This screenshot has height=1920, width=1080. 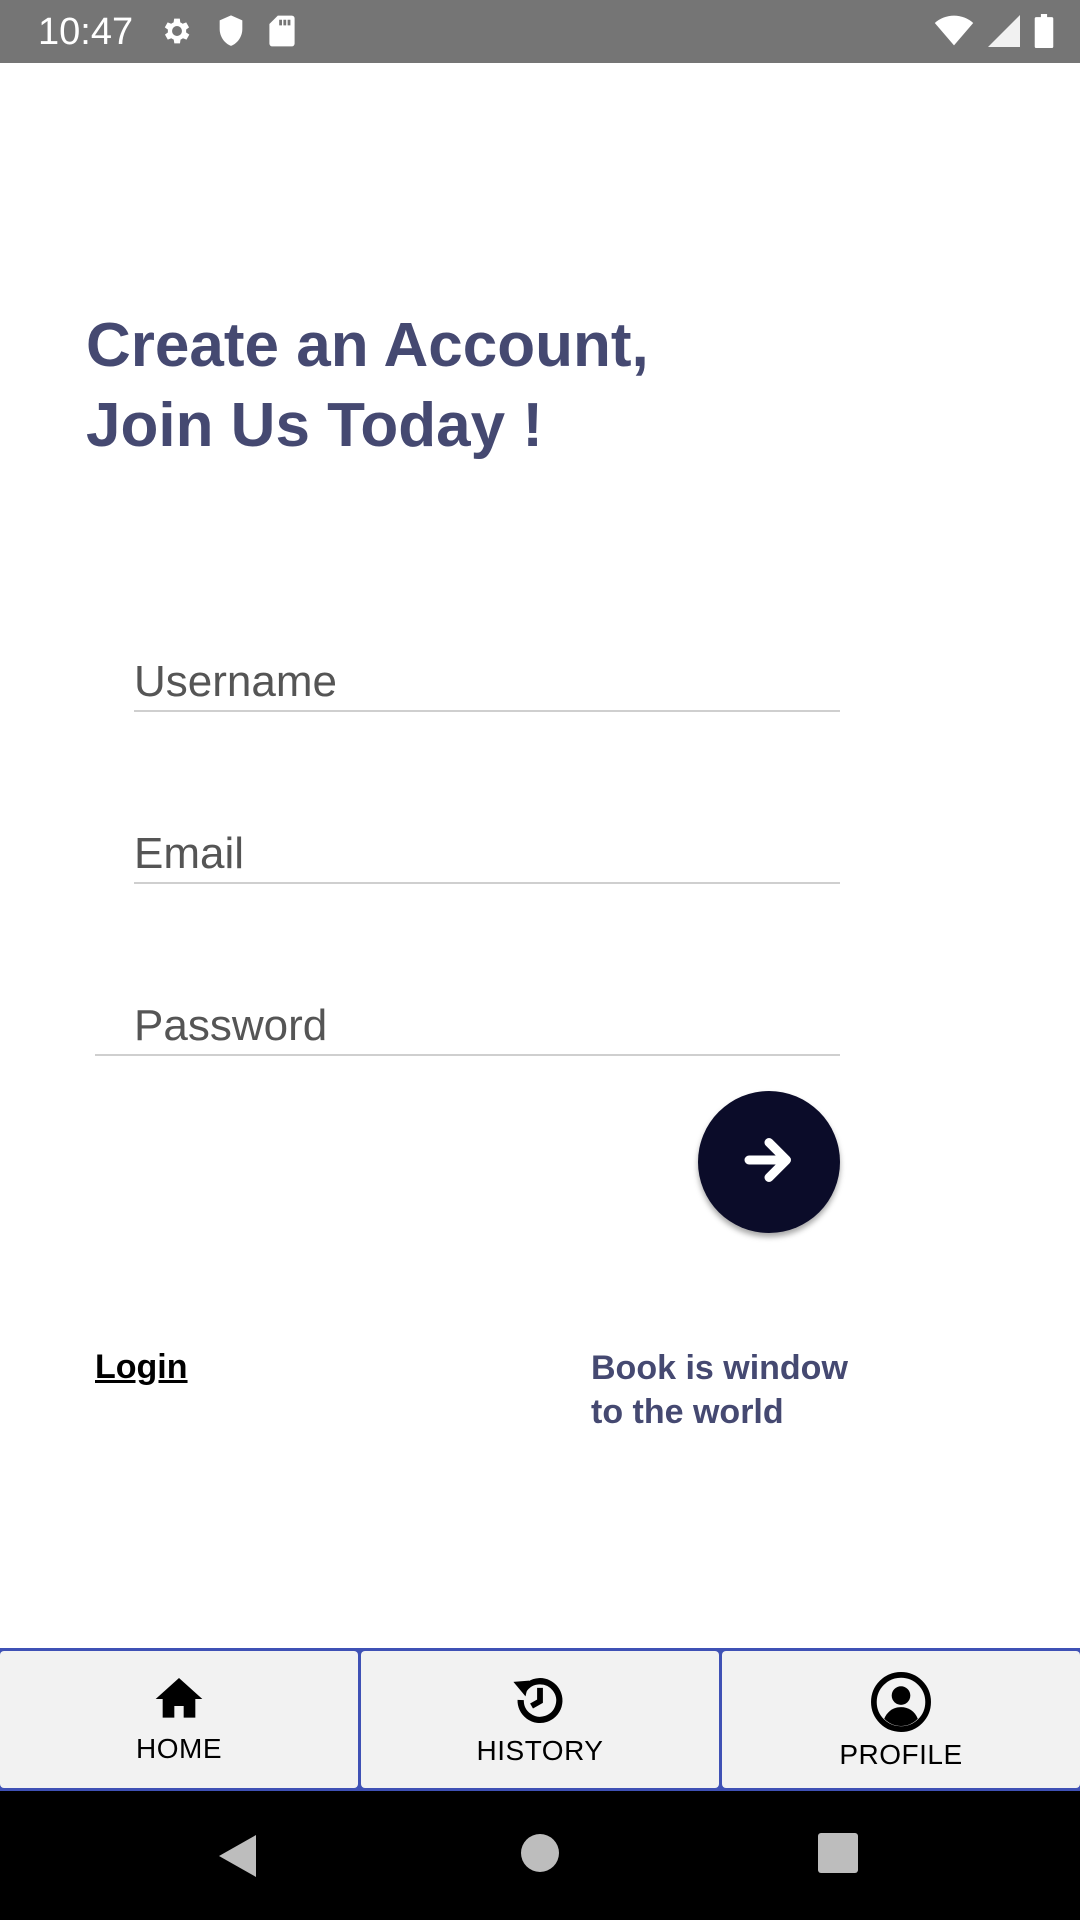 I want to click on tagline-line-2: to the world, so click(x=687, y=1412).